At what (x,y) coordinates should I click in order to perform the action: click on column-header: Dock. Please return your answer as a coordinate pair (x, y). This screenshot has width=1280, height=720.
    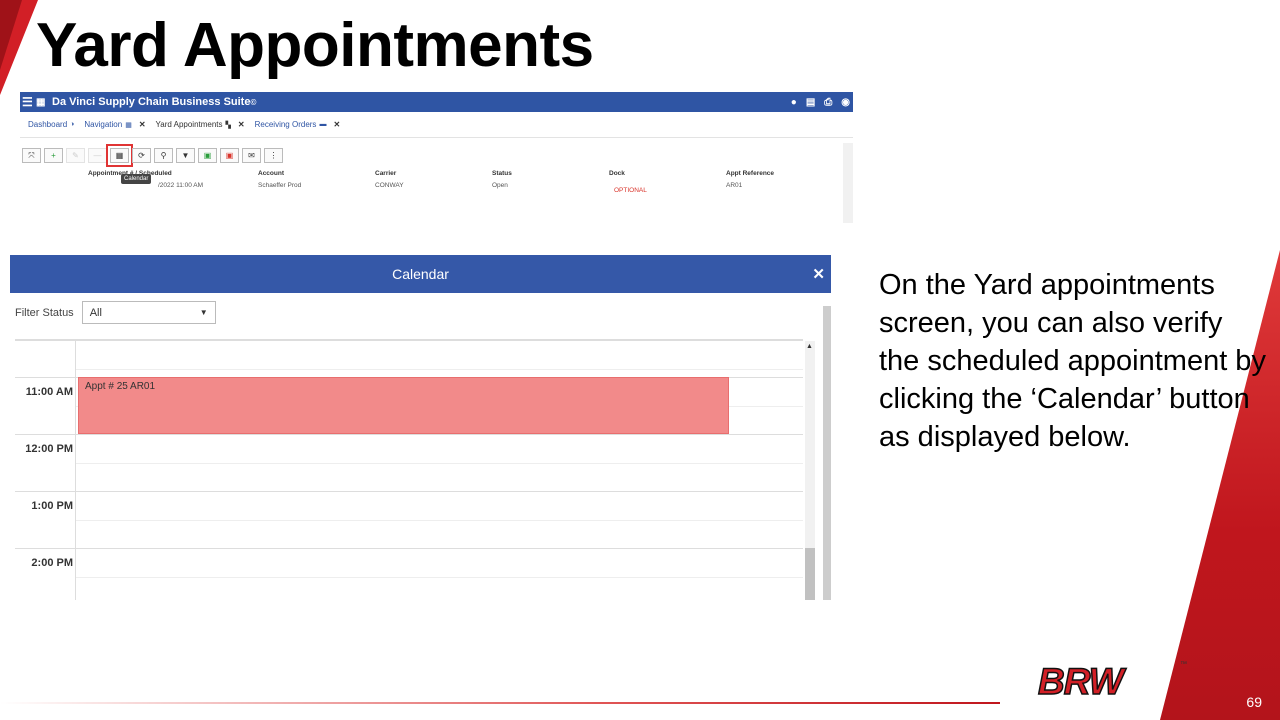
    Looking at the image, I should click on (617, 173).